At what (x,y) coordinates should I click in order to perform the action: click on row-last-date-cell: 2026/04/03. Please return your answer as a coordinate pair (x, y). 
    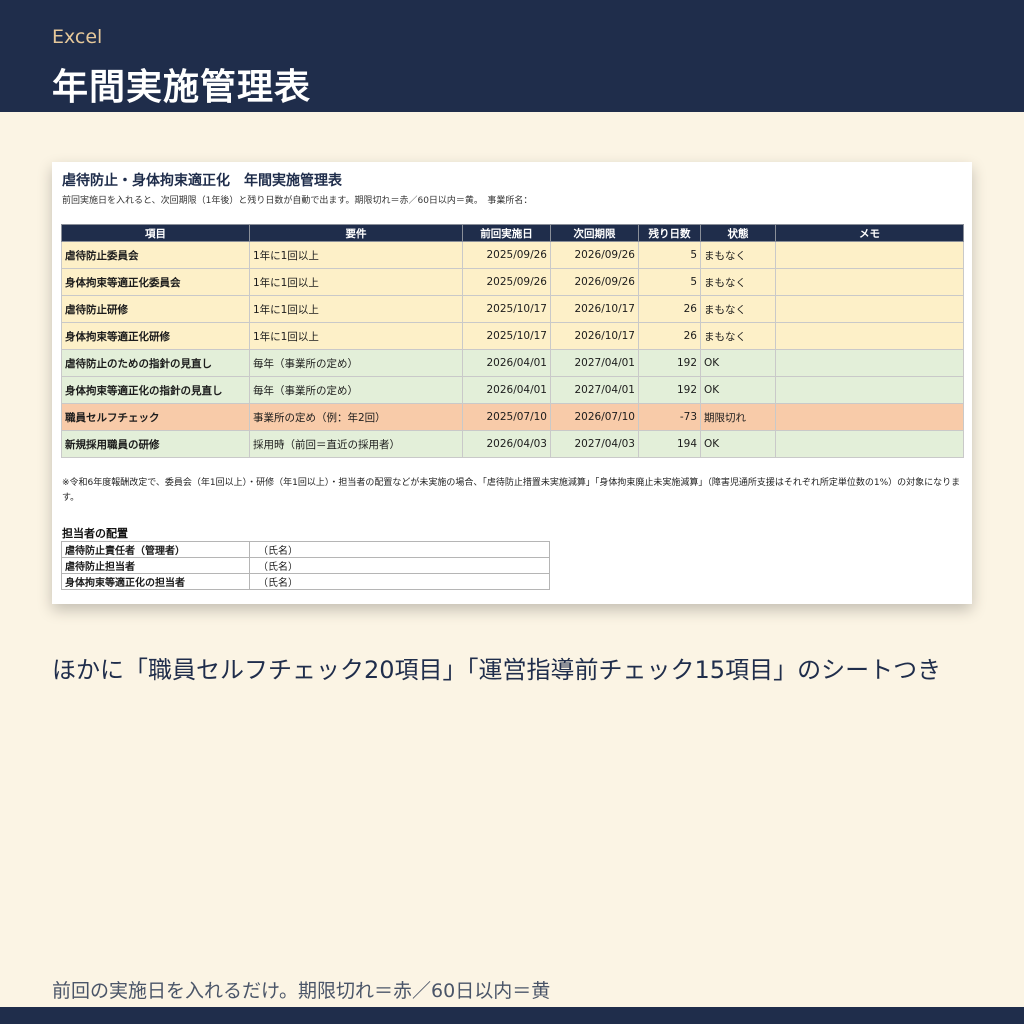
    Looking at the image, I should click on (506, 444).